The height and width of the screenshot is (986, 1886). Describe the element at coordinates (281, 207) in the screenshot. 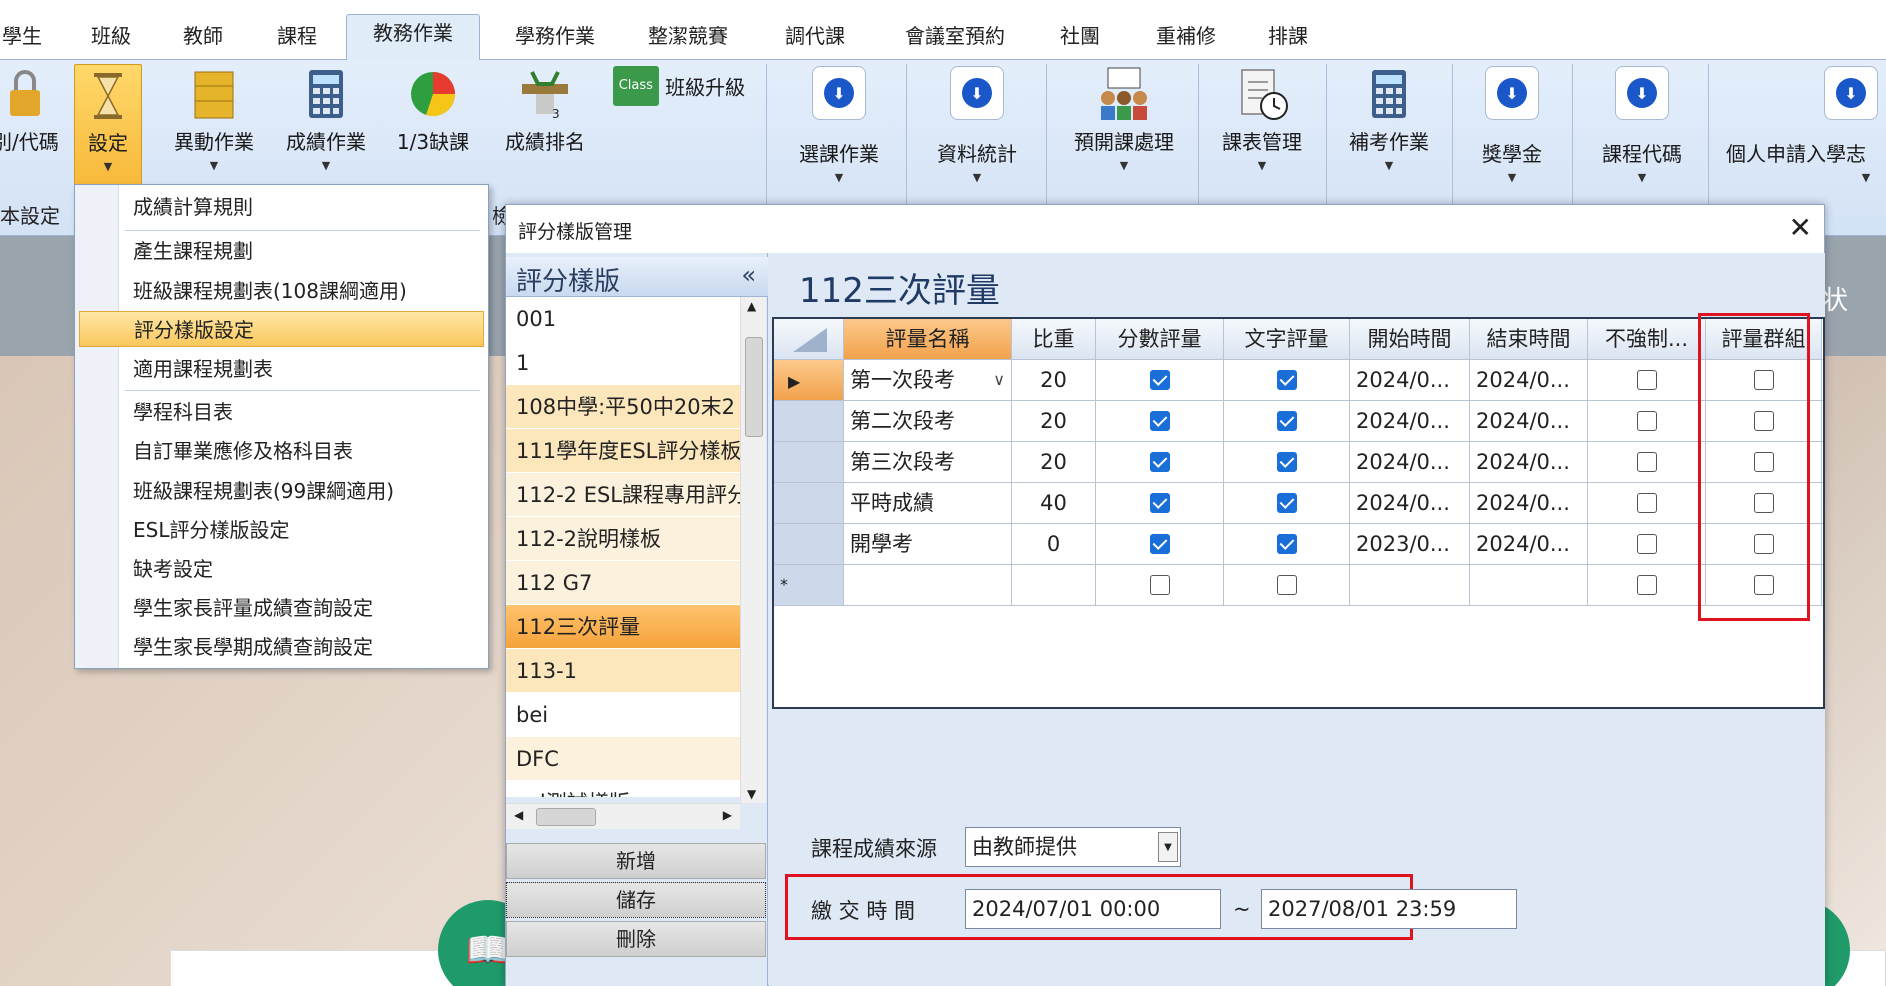

I see `menu-item-grade-calc-rules: 成績計算規則` at that location.